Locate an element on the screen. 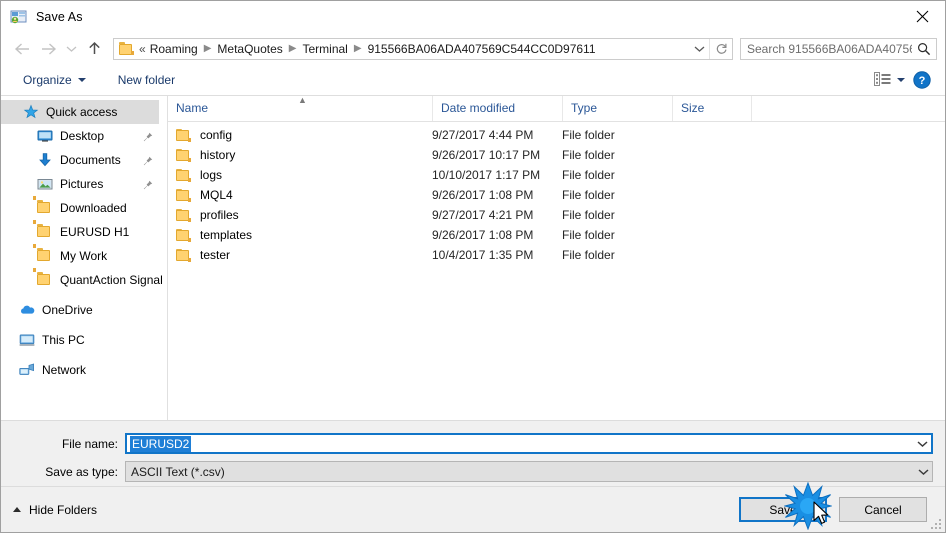 The height and width of the screenshot is (533, 946). sidebar-item-onedrive: OneDrive is located at coordinates (84, 310).